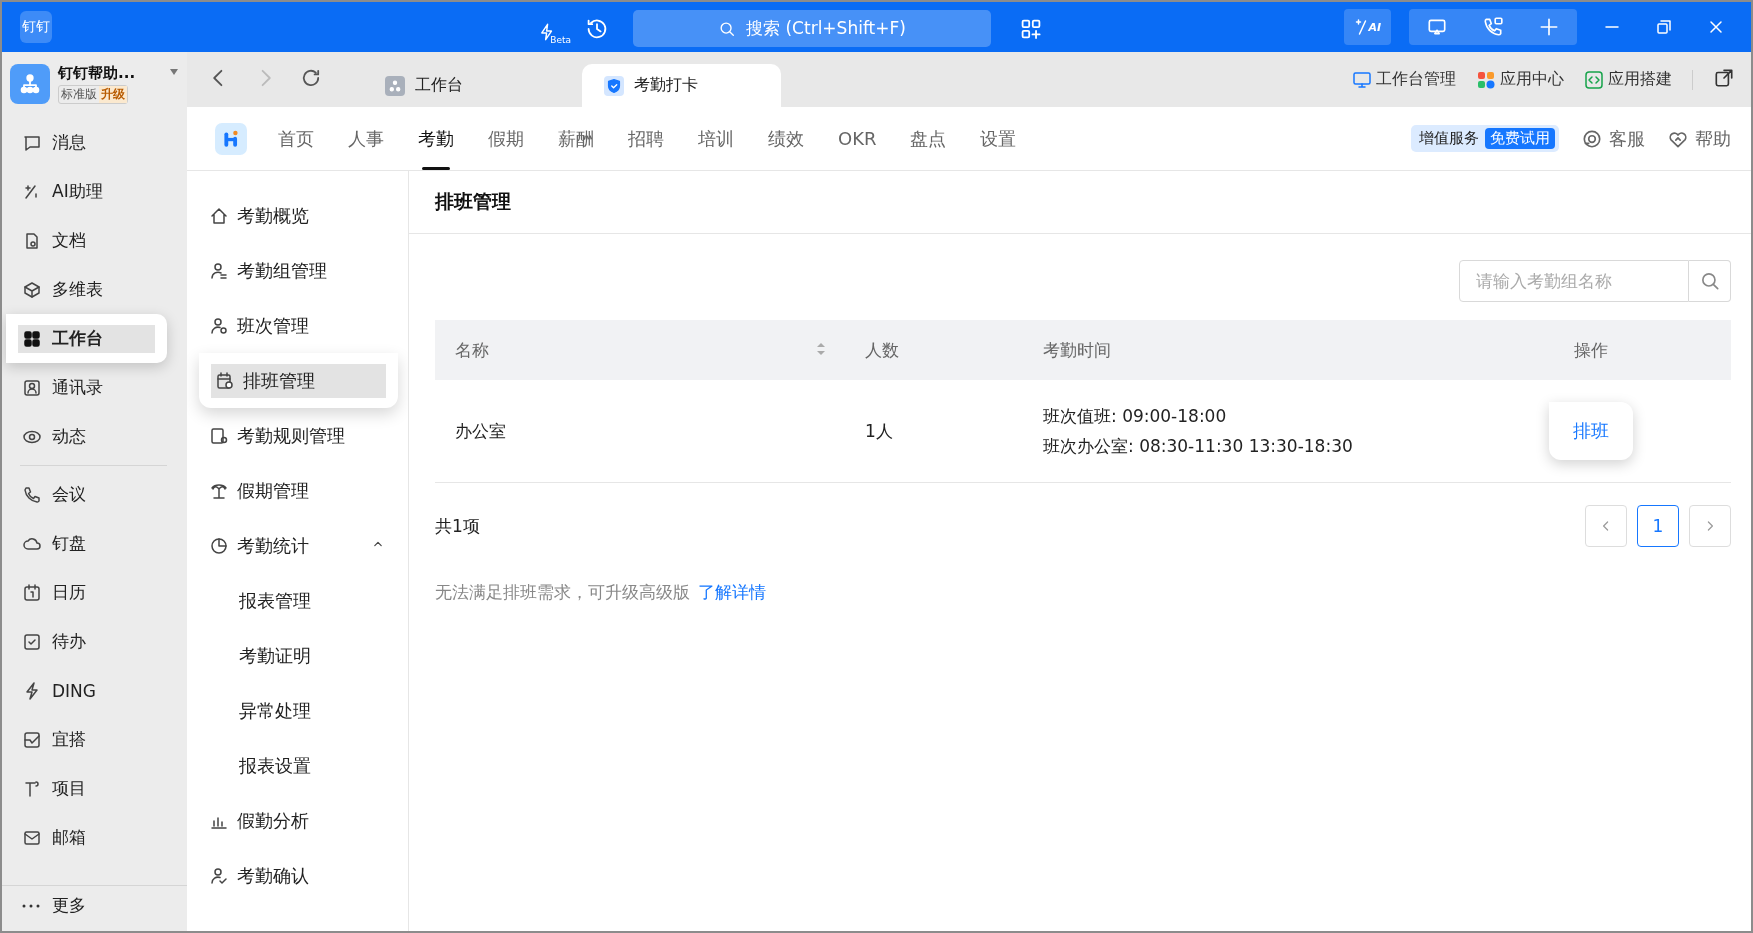 Image resolution: width=1753 pixels, height=933 pixels. Describe the element at coordinates (821, 348) in the screenshot. I see `sort-icon` at that location.